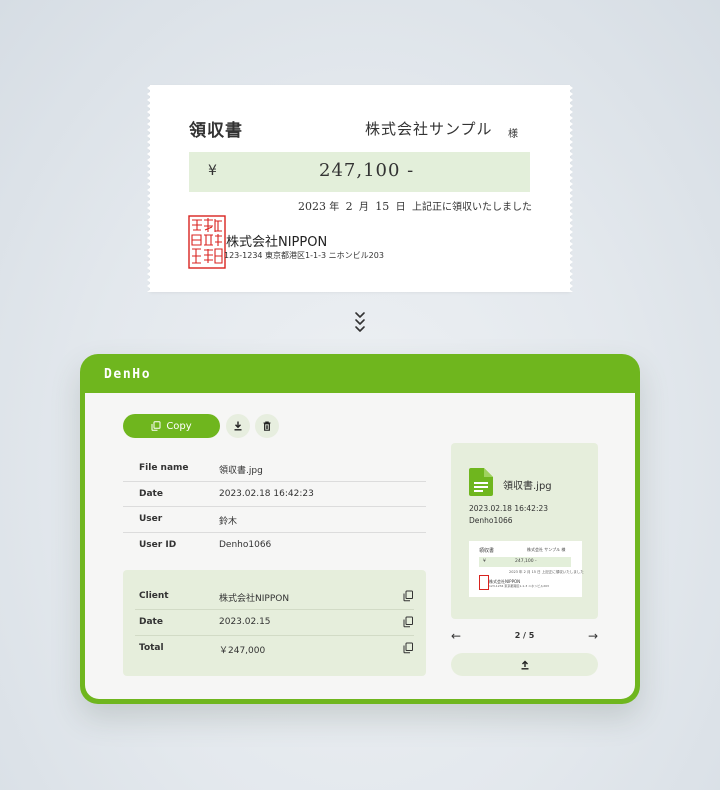 The image size is (720, 790). I want to click on trash-icon, so click(267, 426).